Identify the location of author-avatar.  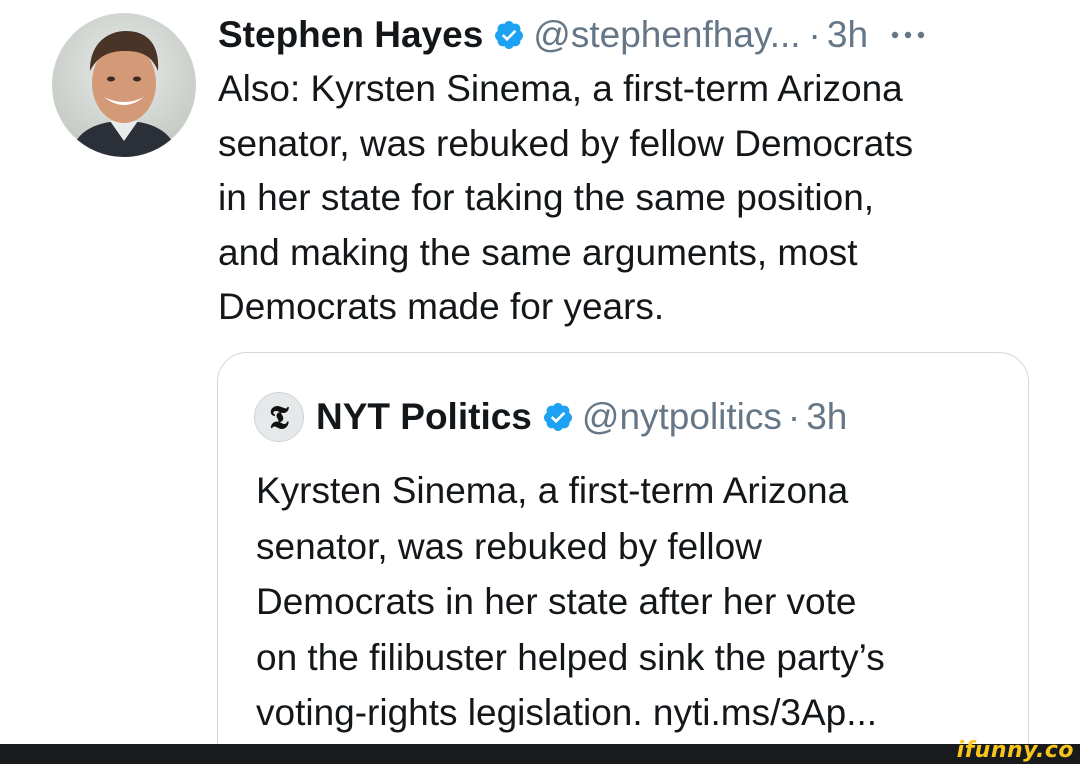
(124, 85).